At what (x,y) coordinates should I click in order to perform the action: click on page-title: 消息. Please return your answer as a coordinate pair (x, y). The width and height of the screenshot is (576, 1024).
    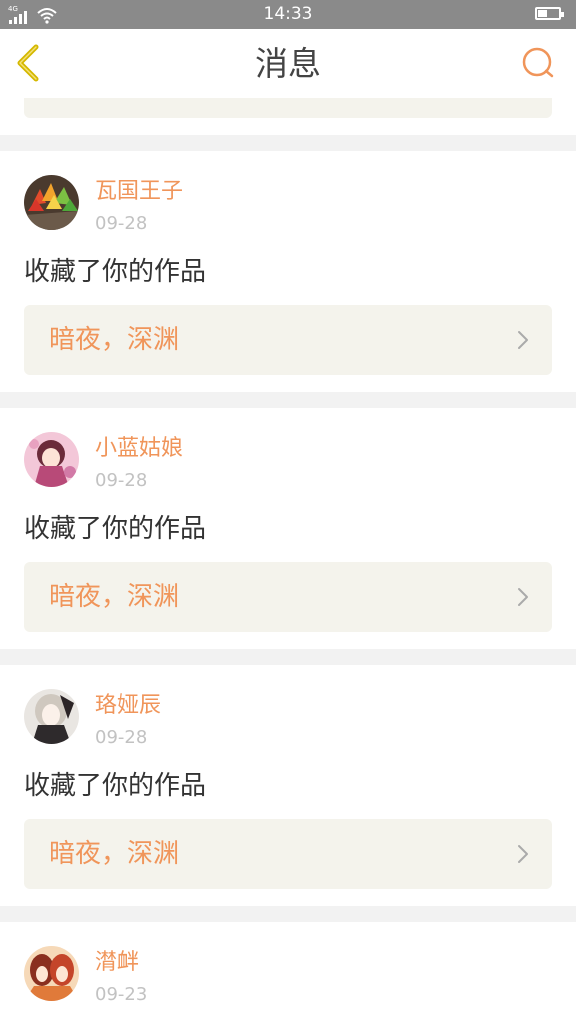
    Looking at the image, I should click on (288, 63).